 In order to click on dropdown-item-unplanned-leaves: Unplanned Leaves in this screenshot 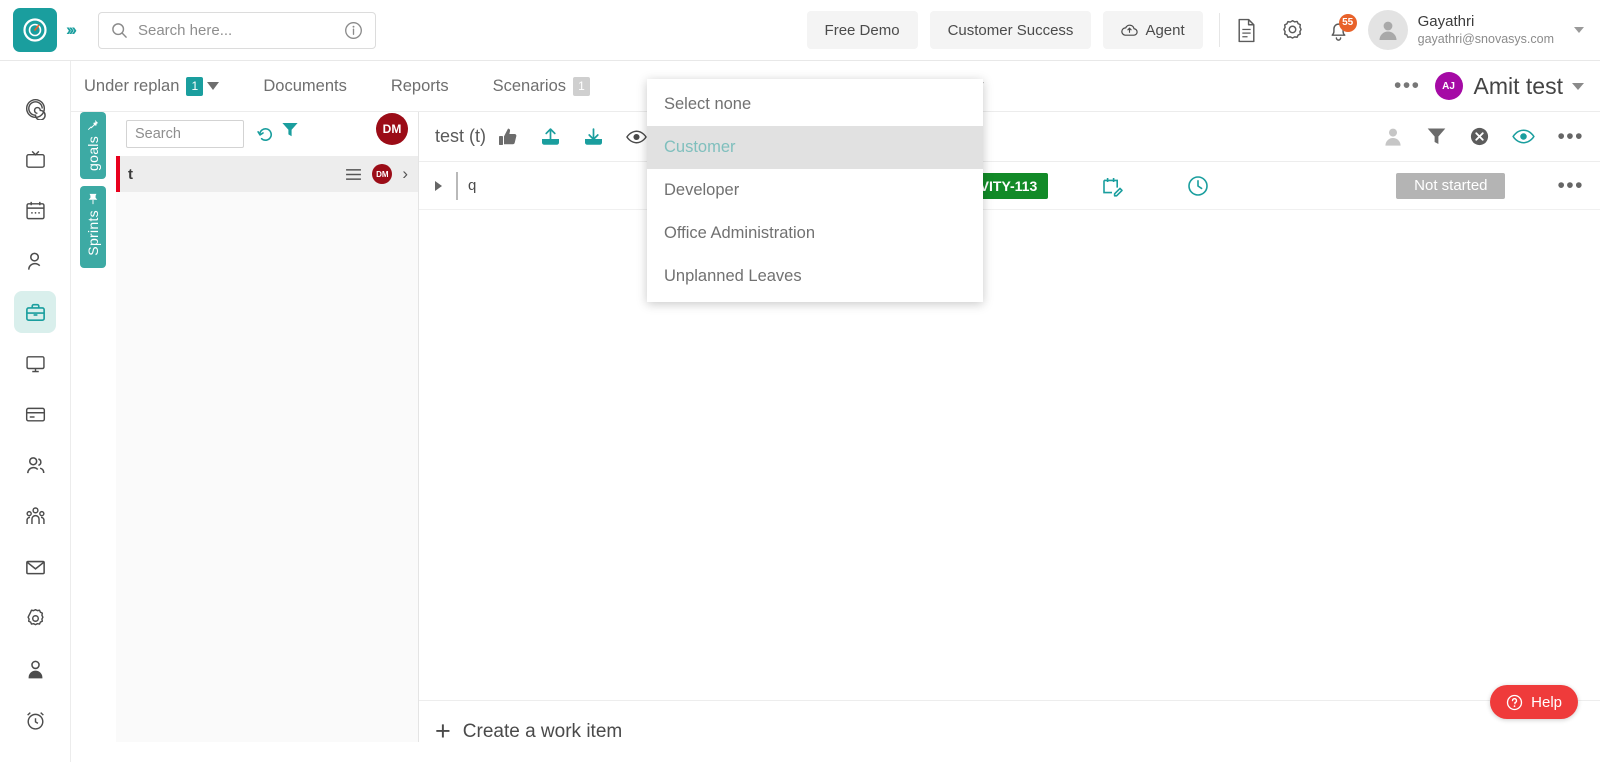, I will do `click(815, 276)`.